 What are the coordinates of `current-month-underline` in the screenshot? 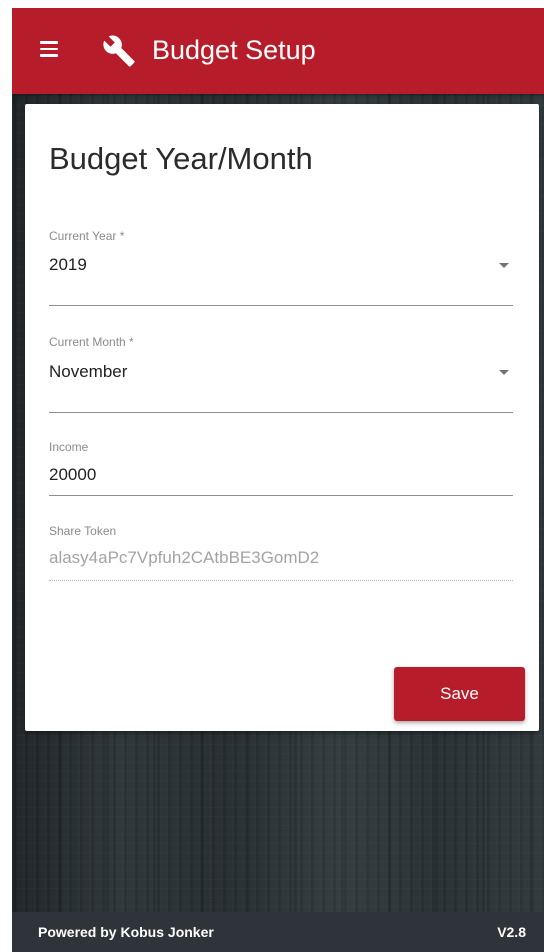 It's located at (281, 412).